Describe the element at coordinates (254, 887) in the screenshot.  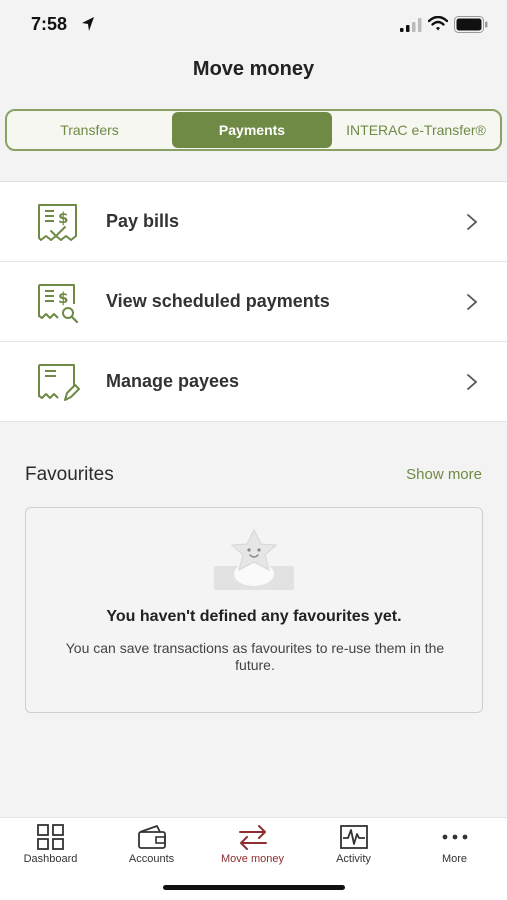
I see `home-indicator` at that location.